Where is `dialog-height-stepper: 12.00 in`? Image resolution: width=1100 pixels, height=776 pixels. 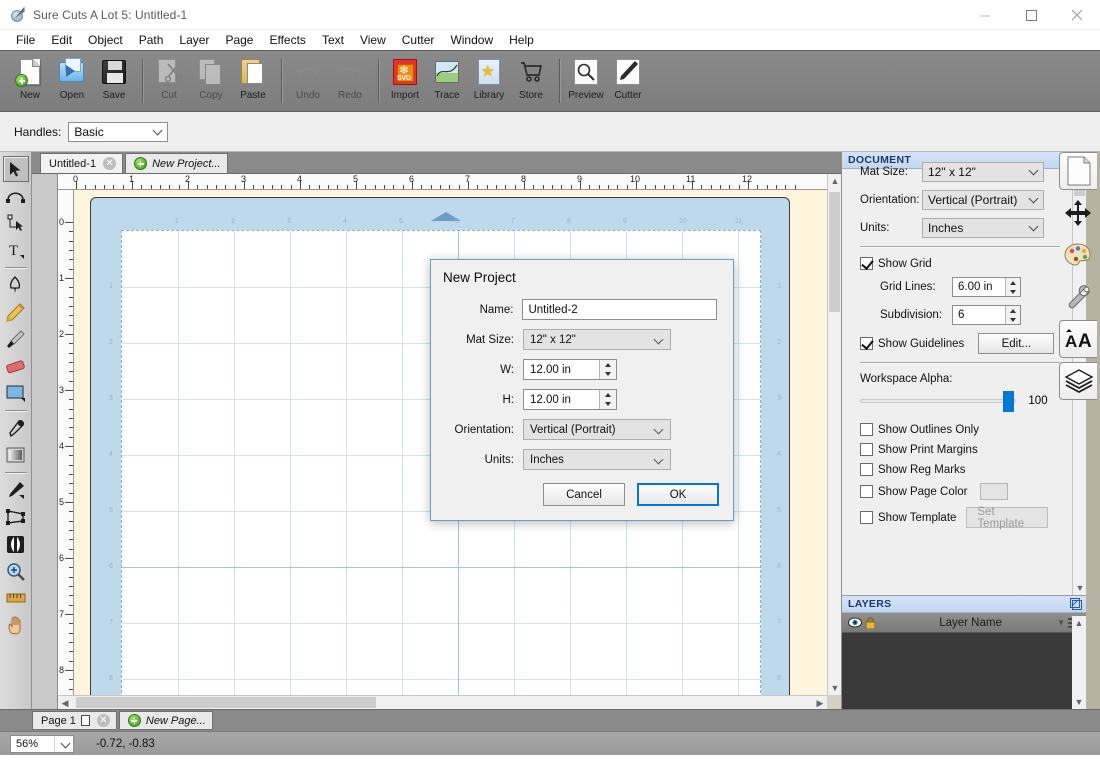
dialog-height-stepper: 12.00 in is located at coordinates (570, 399).